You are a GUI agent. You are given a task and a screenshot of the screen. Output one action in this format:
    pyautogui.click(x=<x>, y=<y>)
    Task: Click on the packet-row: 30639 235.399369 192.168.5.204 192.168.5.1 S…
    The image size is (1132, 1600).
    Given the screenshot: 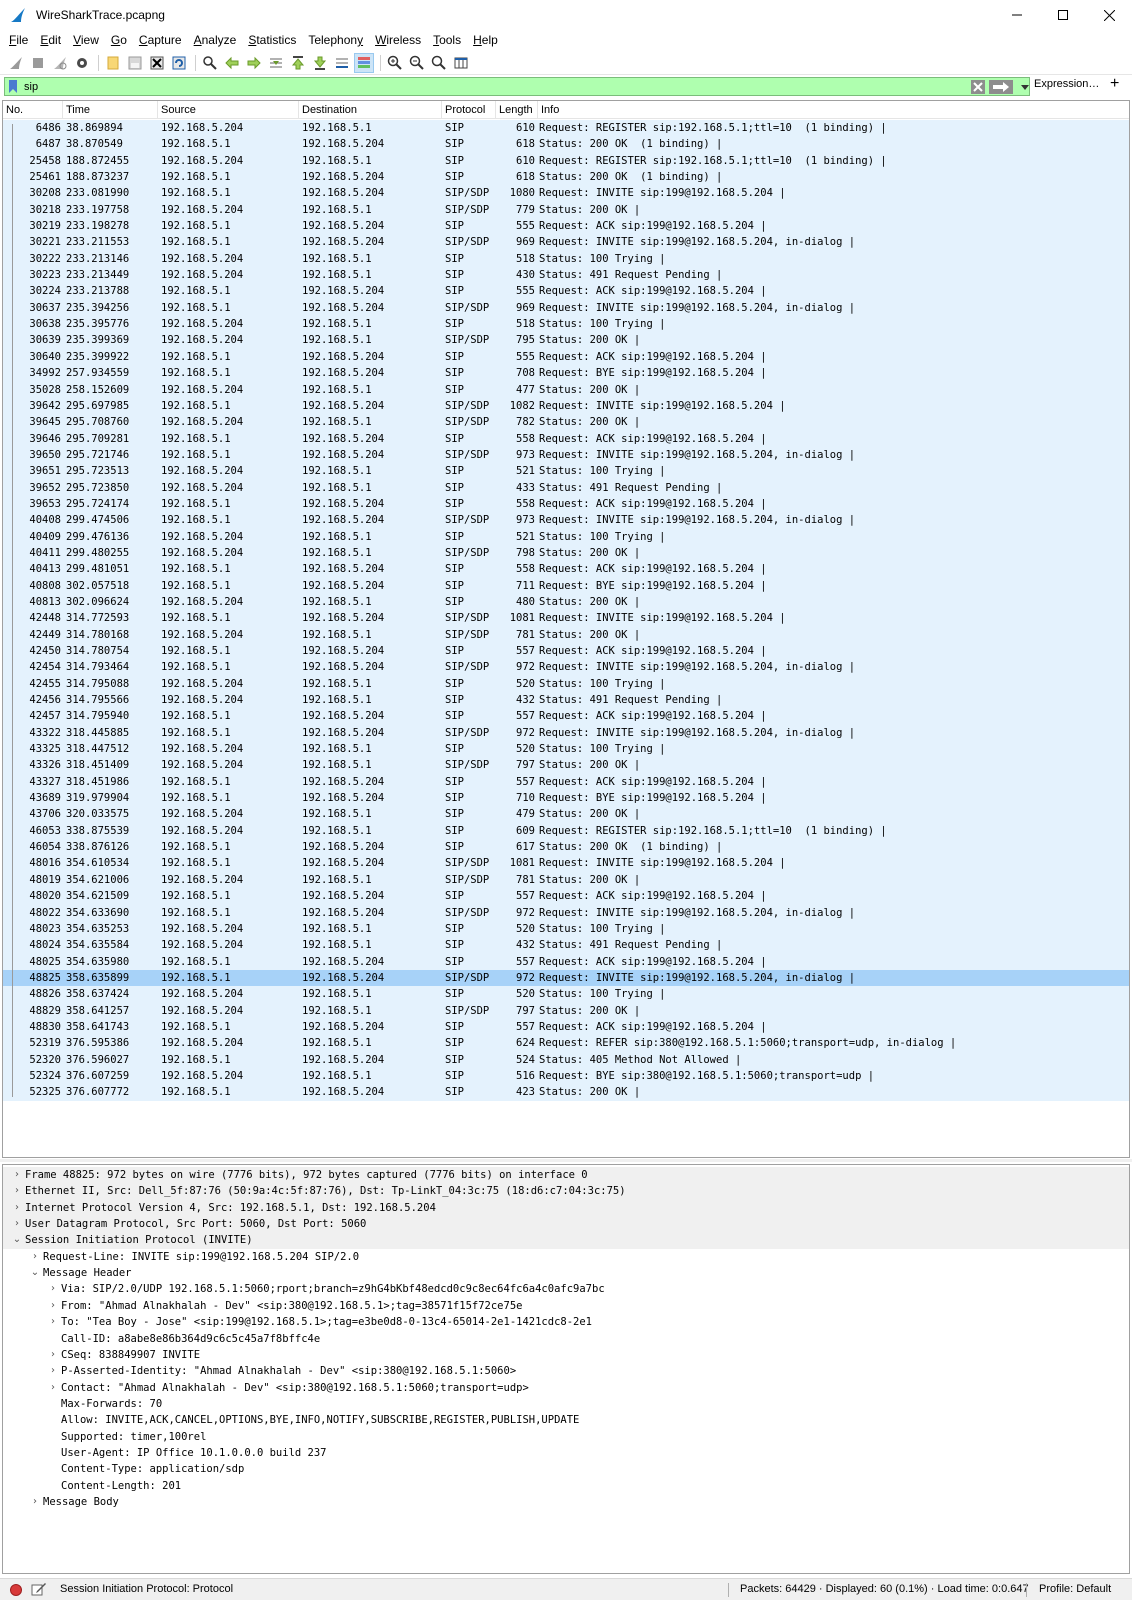 What is the action you would take?
    pyautogui.click(x=566, y=340)
    